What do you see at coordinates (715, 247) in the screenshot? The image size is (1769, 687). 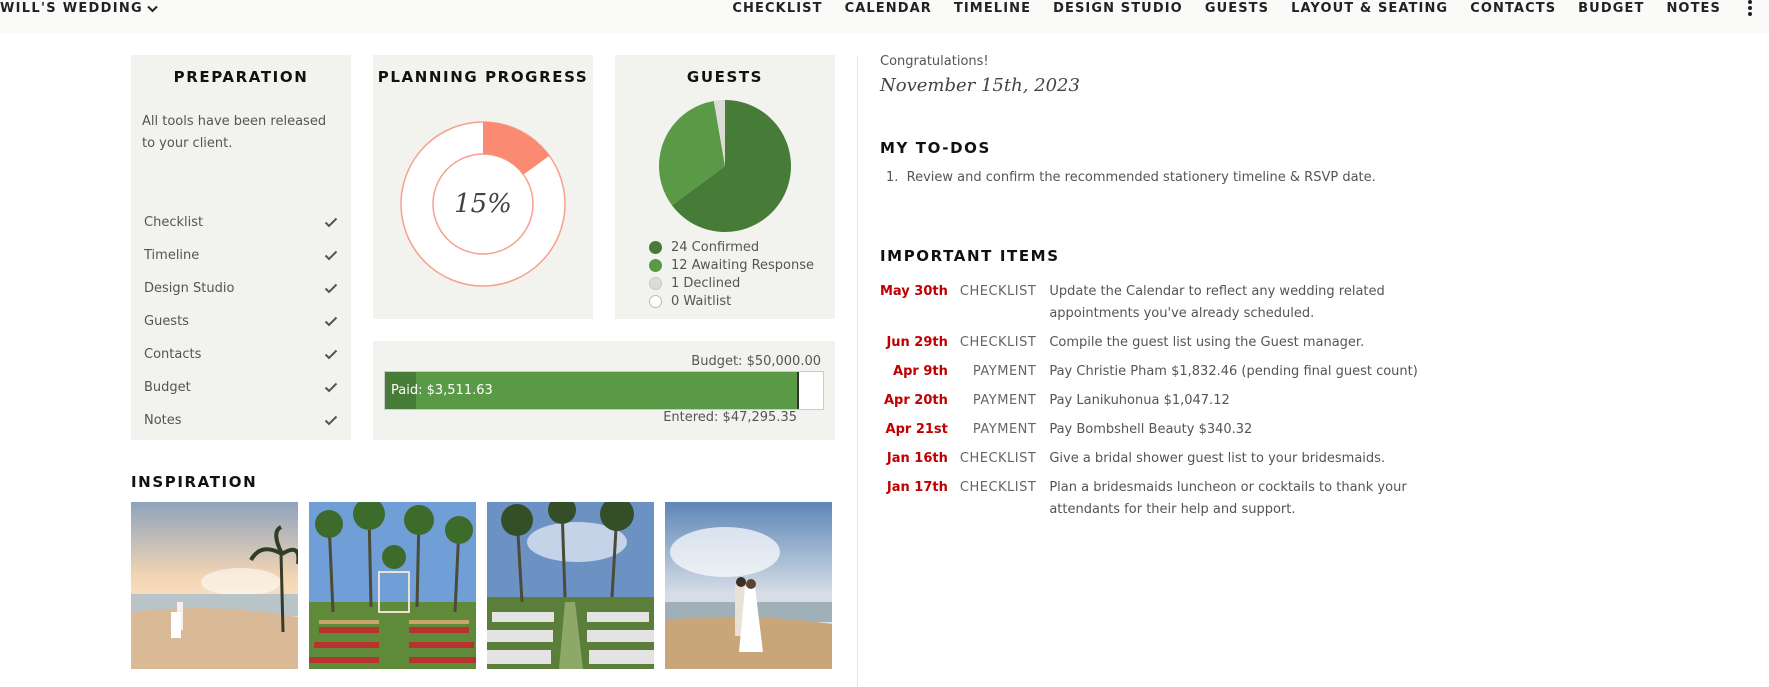 I see `legend-label: 24 Confirmed` at bounding box center [715, 247].